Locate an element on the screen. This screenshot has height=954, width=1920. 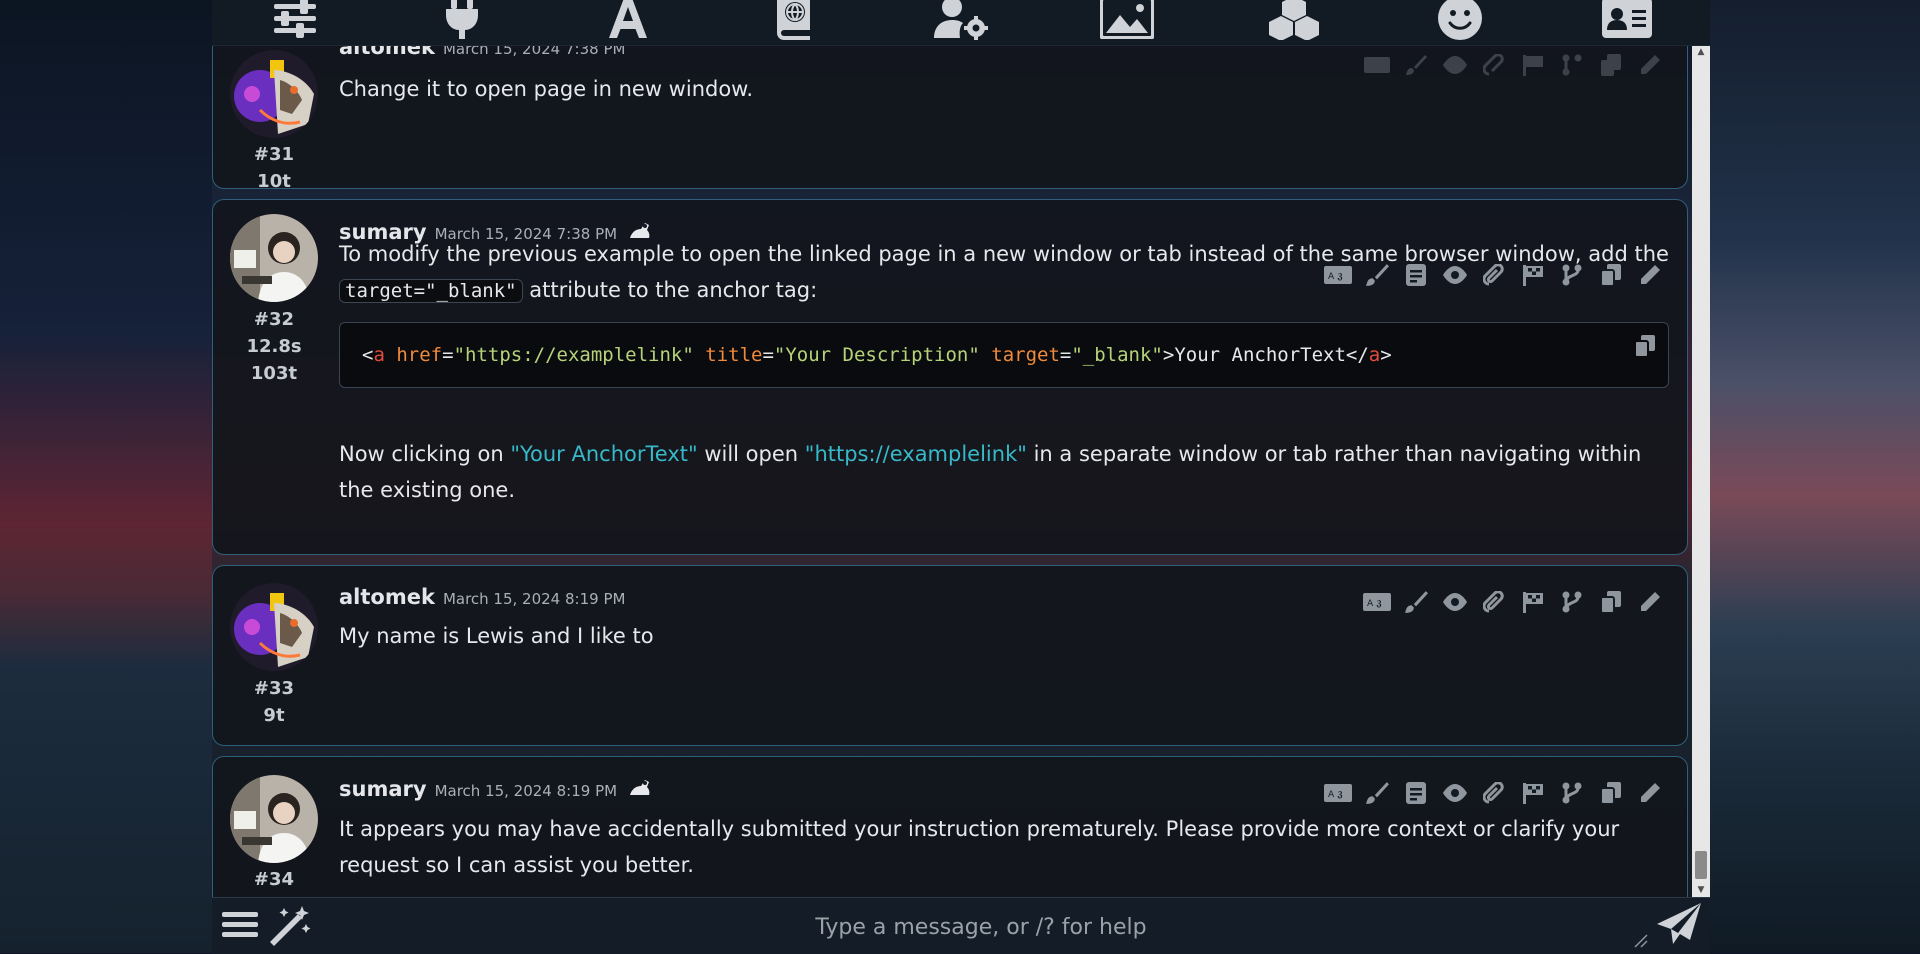
top-toolbar is located at coordinates (961, 23).